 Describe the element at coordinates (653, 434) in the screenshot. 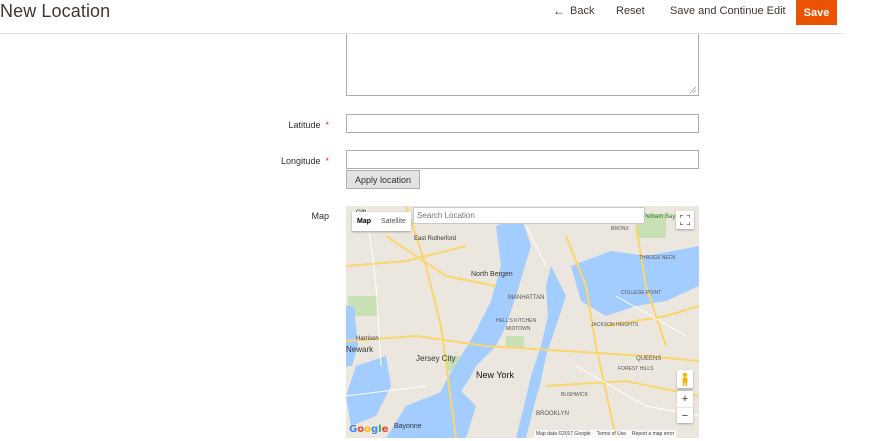

I see `report-map-error-link: Report a map error` at that location.